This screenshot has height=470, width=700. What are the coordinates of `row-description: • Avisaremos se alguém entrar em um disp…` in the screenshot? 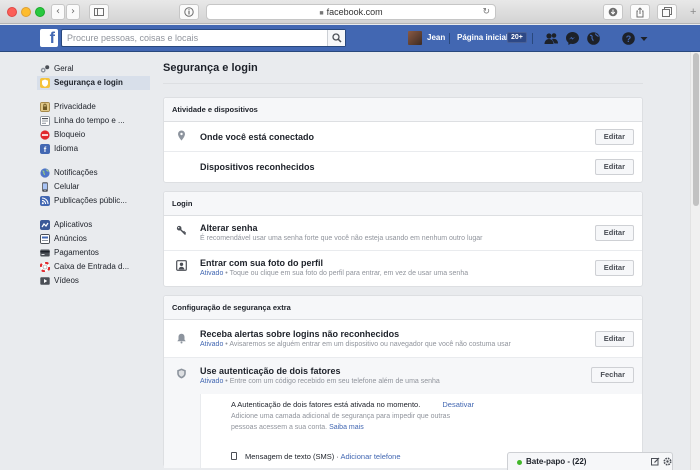 It's located at (367, 344).